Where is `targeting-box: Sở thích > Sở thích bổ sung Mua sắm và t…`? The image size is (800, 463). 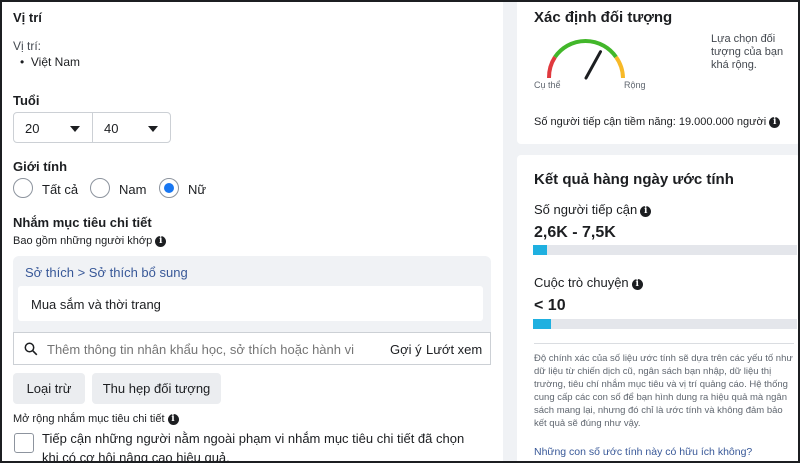
targeting-box: Sở thích > Sở thích bổ sung Mua sắm và t… is located at coordinates (252, 294).